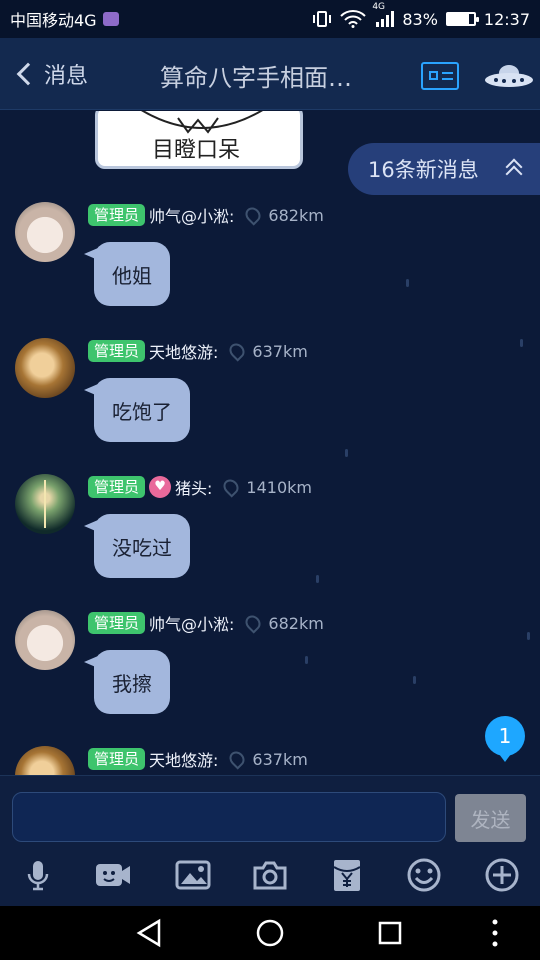 This screenshot has height=960, width=540. I want to click on nav-home-icon, so click(270, 933).